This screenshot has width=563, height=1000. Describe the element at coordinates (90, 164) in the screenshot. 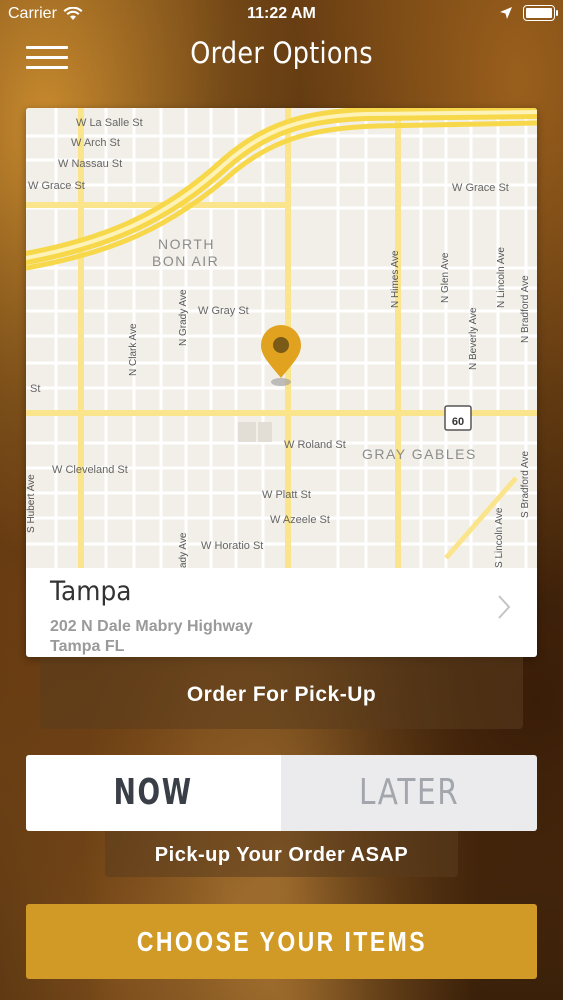

I see `svg-text: W Nassau St` at that location.